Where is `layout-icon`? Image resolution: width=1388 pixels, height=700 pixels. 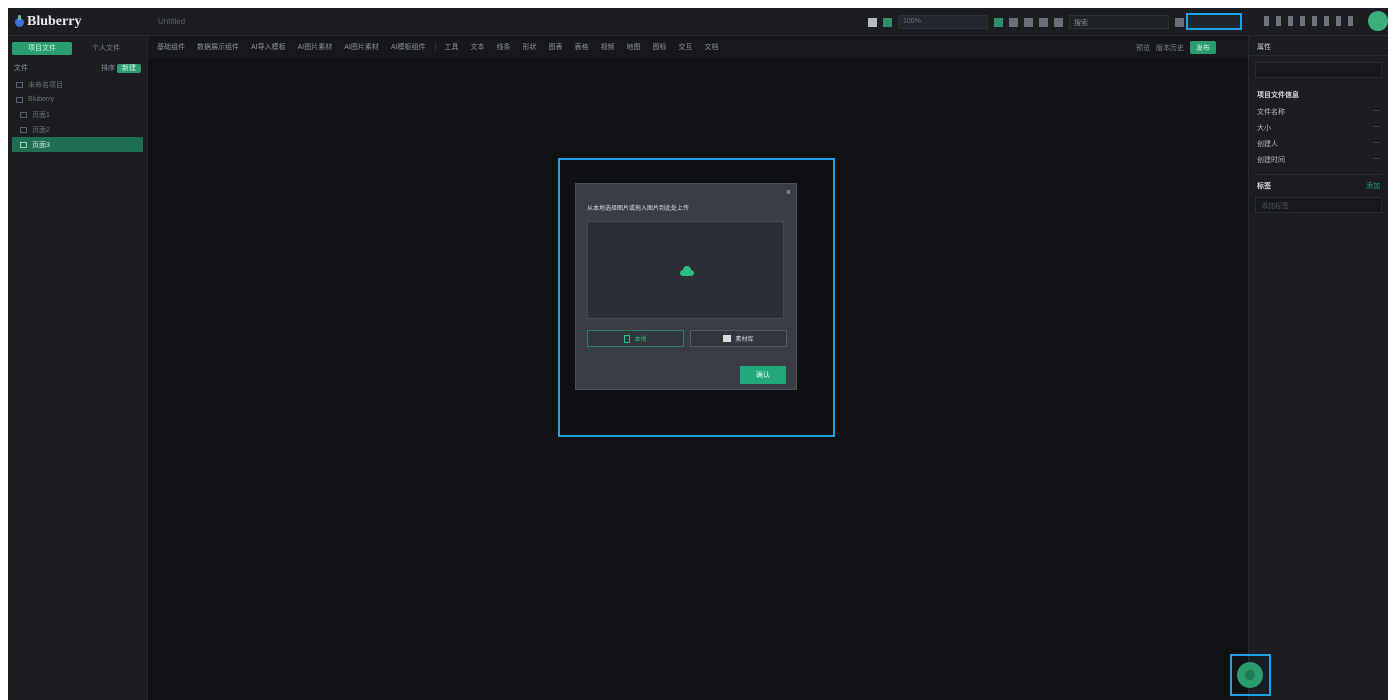
layout-icon is located at coordinates (1013, 22).